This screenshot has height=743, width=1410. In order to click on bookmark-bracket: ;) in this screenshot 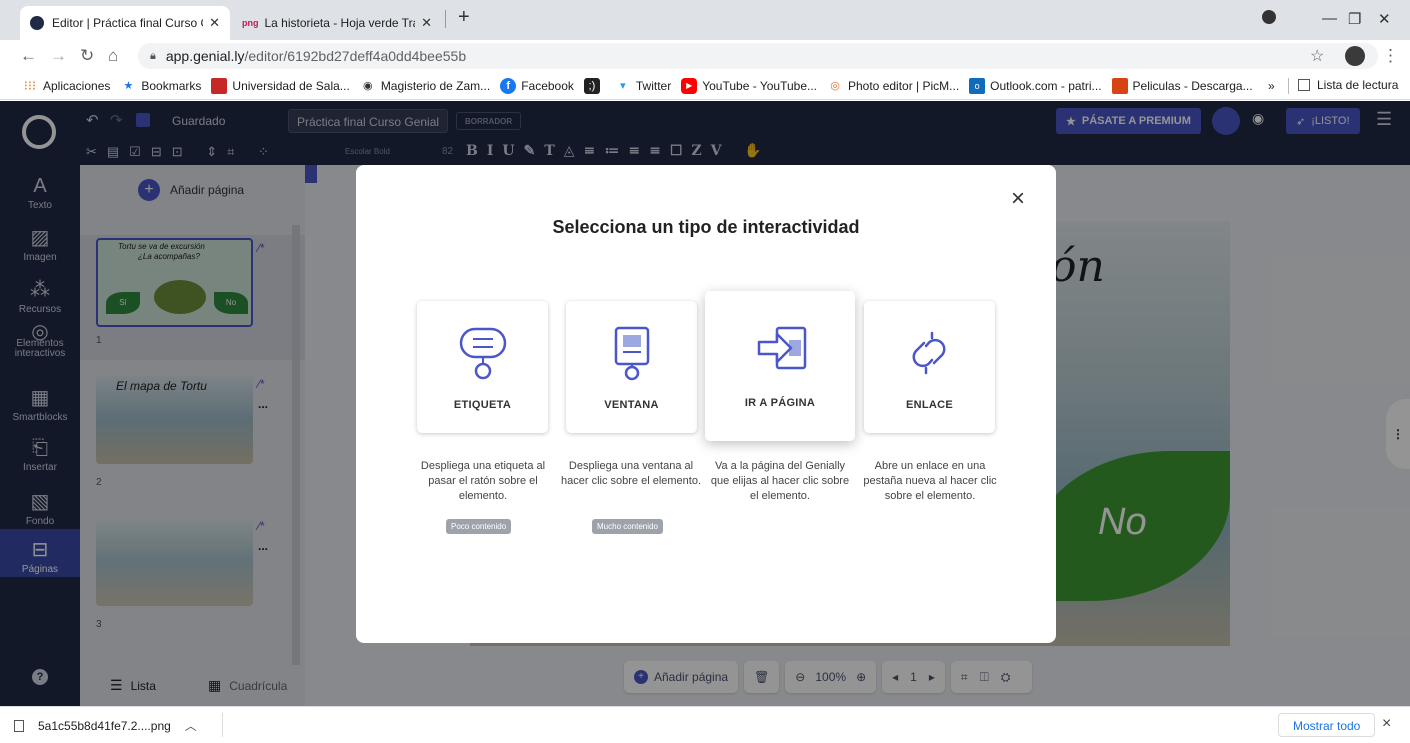, I will do `click(594, 85)`.